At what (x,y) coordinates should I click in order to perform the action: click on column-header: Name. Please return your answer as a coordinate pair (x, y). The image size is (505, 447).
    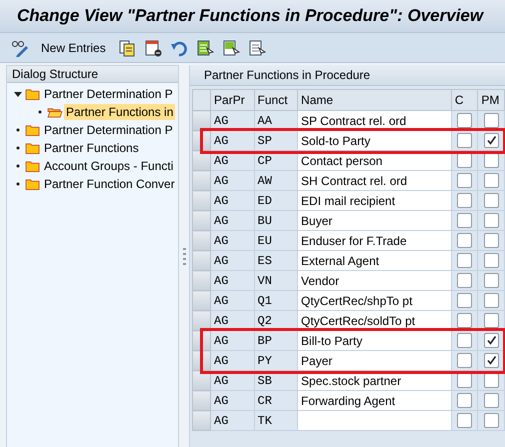
    Looking at the image, I should click on (375, 100).